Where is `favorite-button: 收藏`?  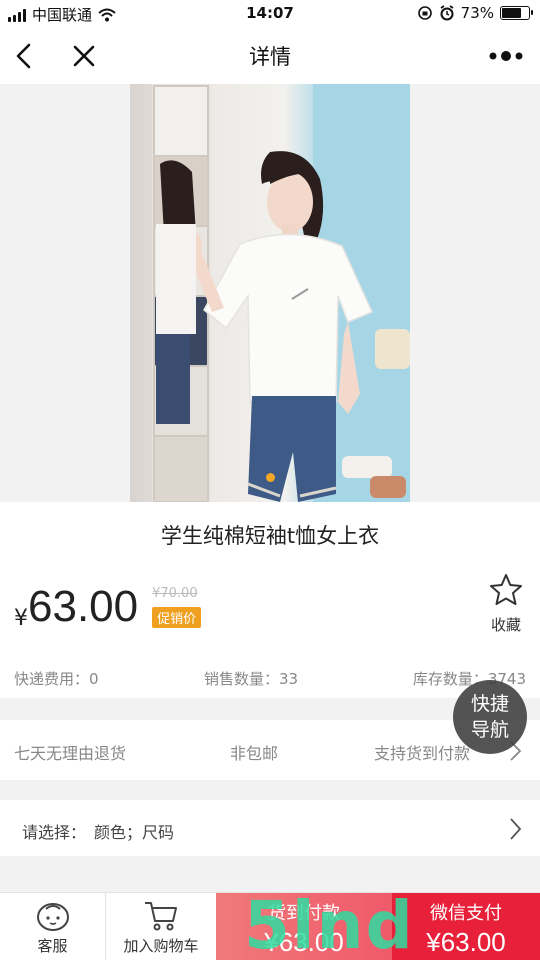 favorite-button: 收藏 is located at coordinates (506, 603).